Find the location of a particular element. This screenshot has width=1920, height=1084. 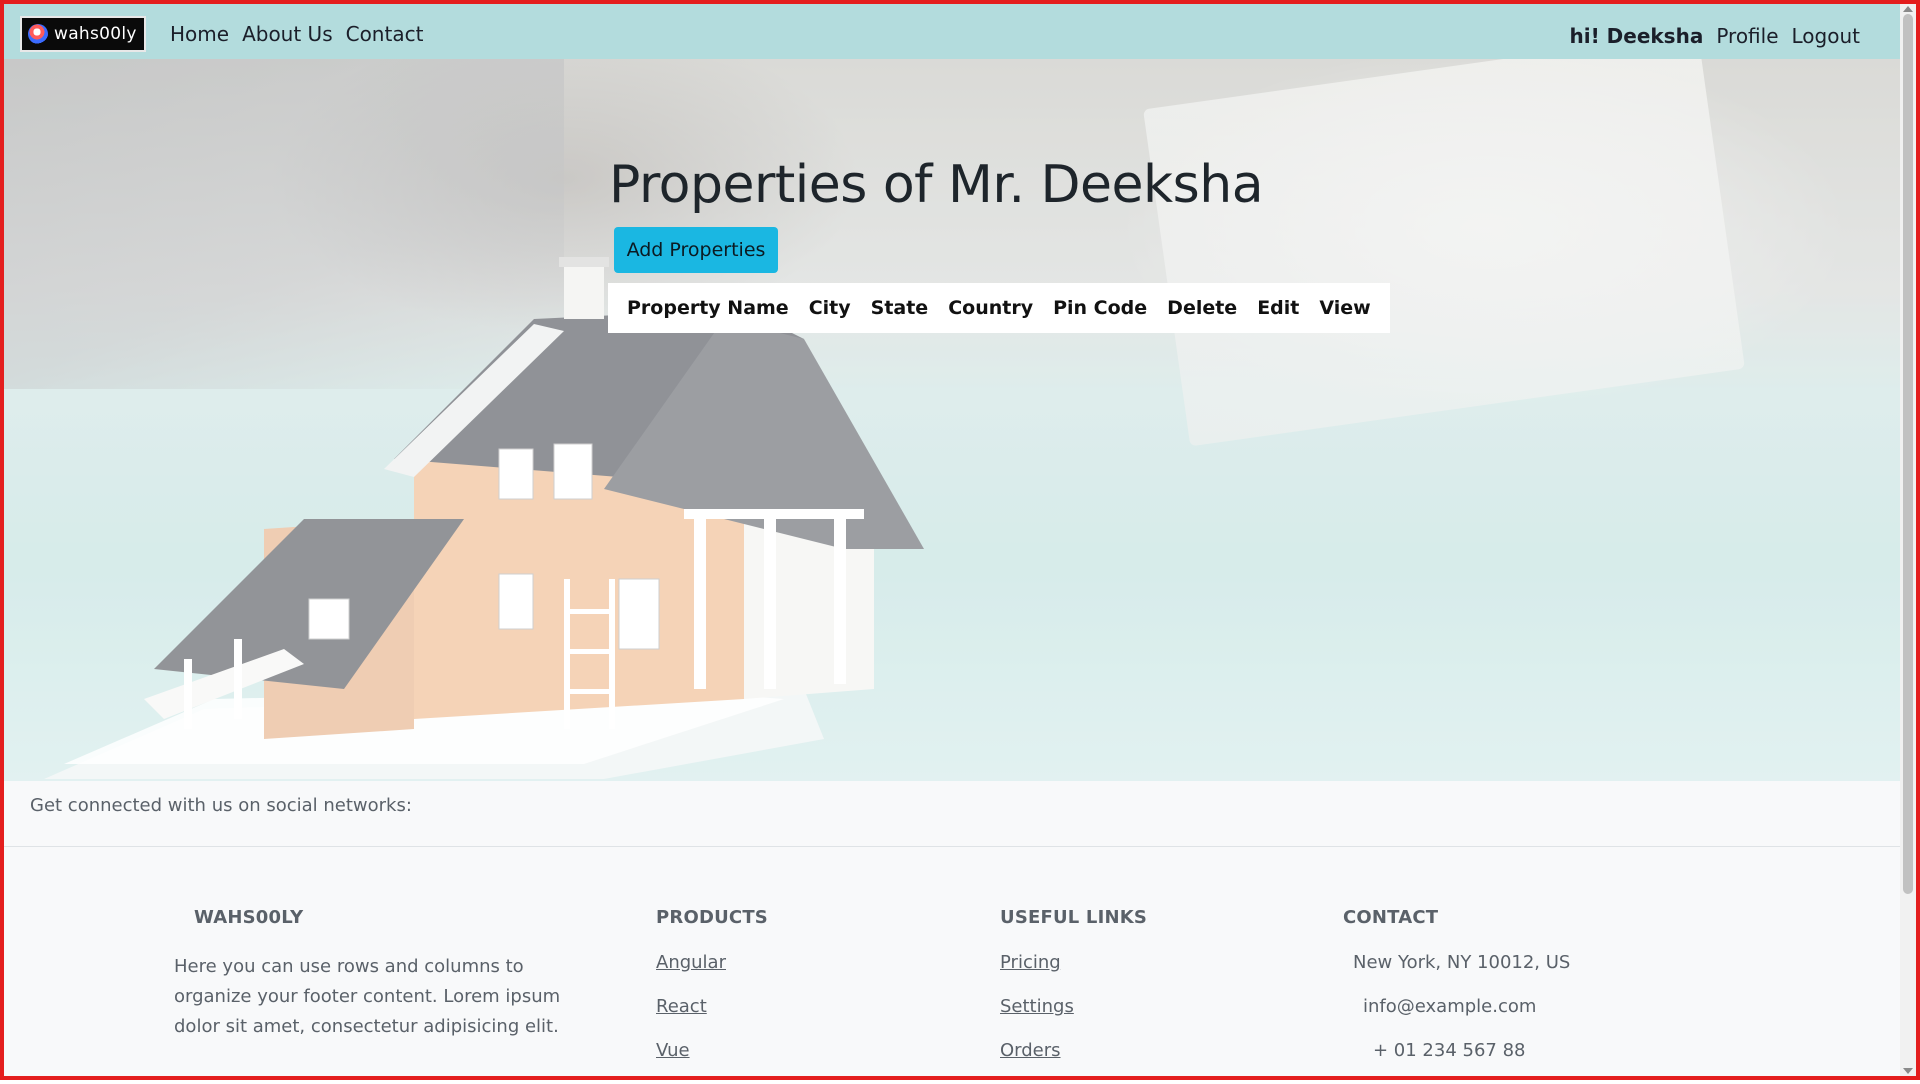

column-header-delete: Delete is located at coordinates (1202, 308).